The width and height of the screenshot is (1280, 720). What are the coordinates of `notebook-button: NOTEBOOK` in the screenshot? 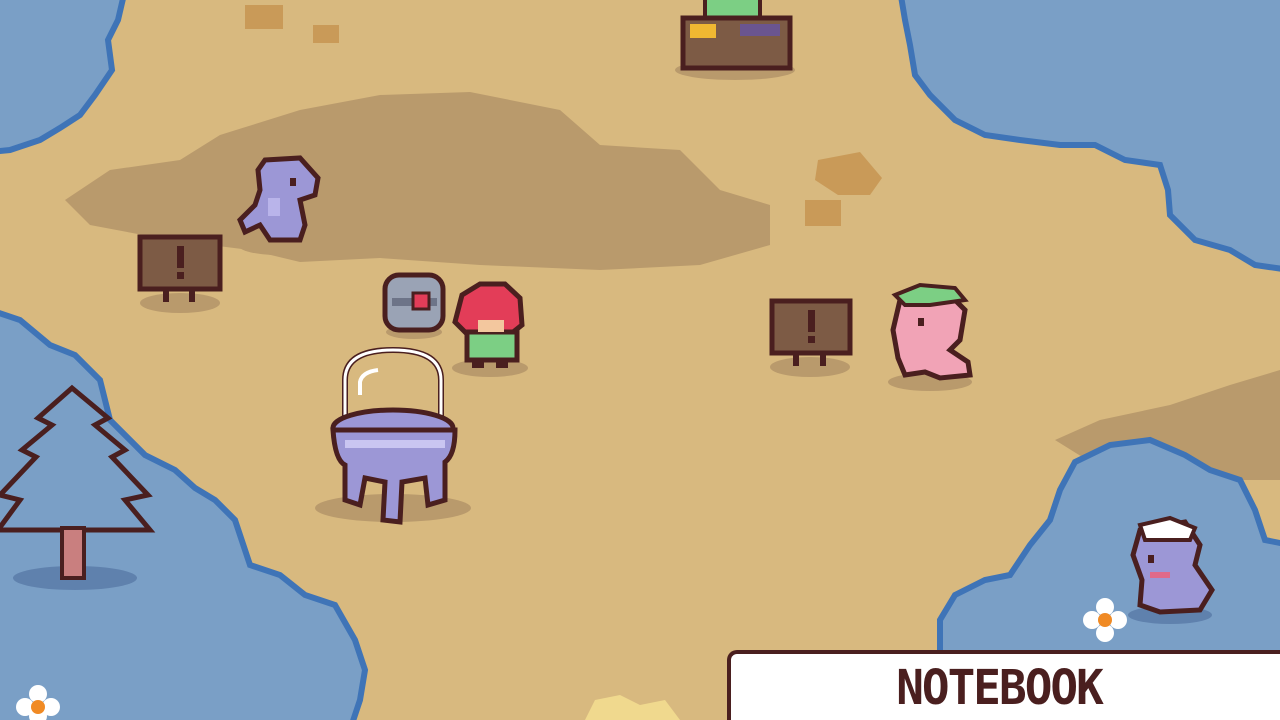 It's located at (1003, 685).